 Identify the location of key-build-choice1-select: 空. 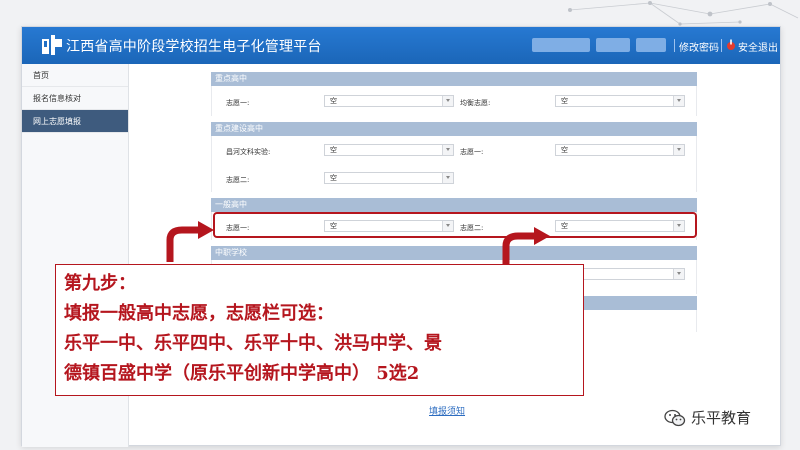
(620, 150).